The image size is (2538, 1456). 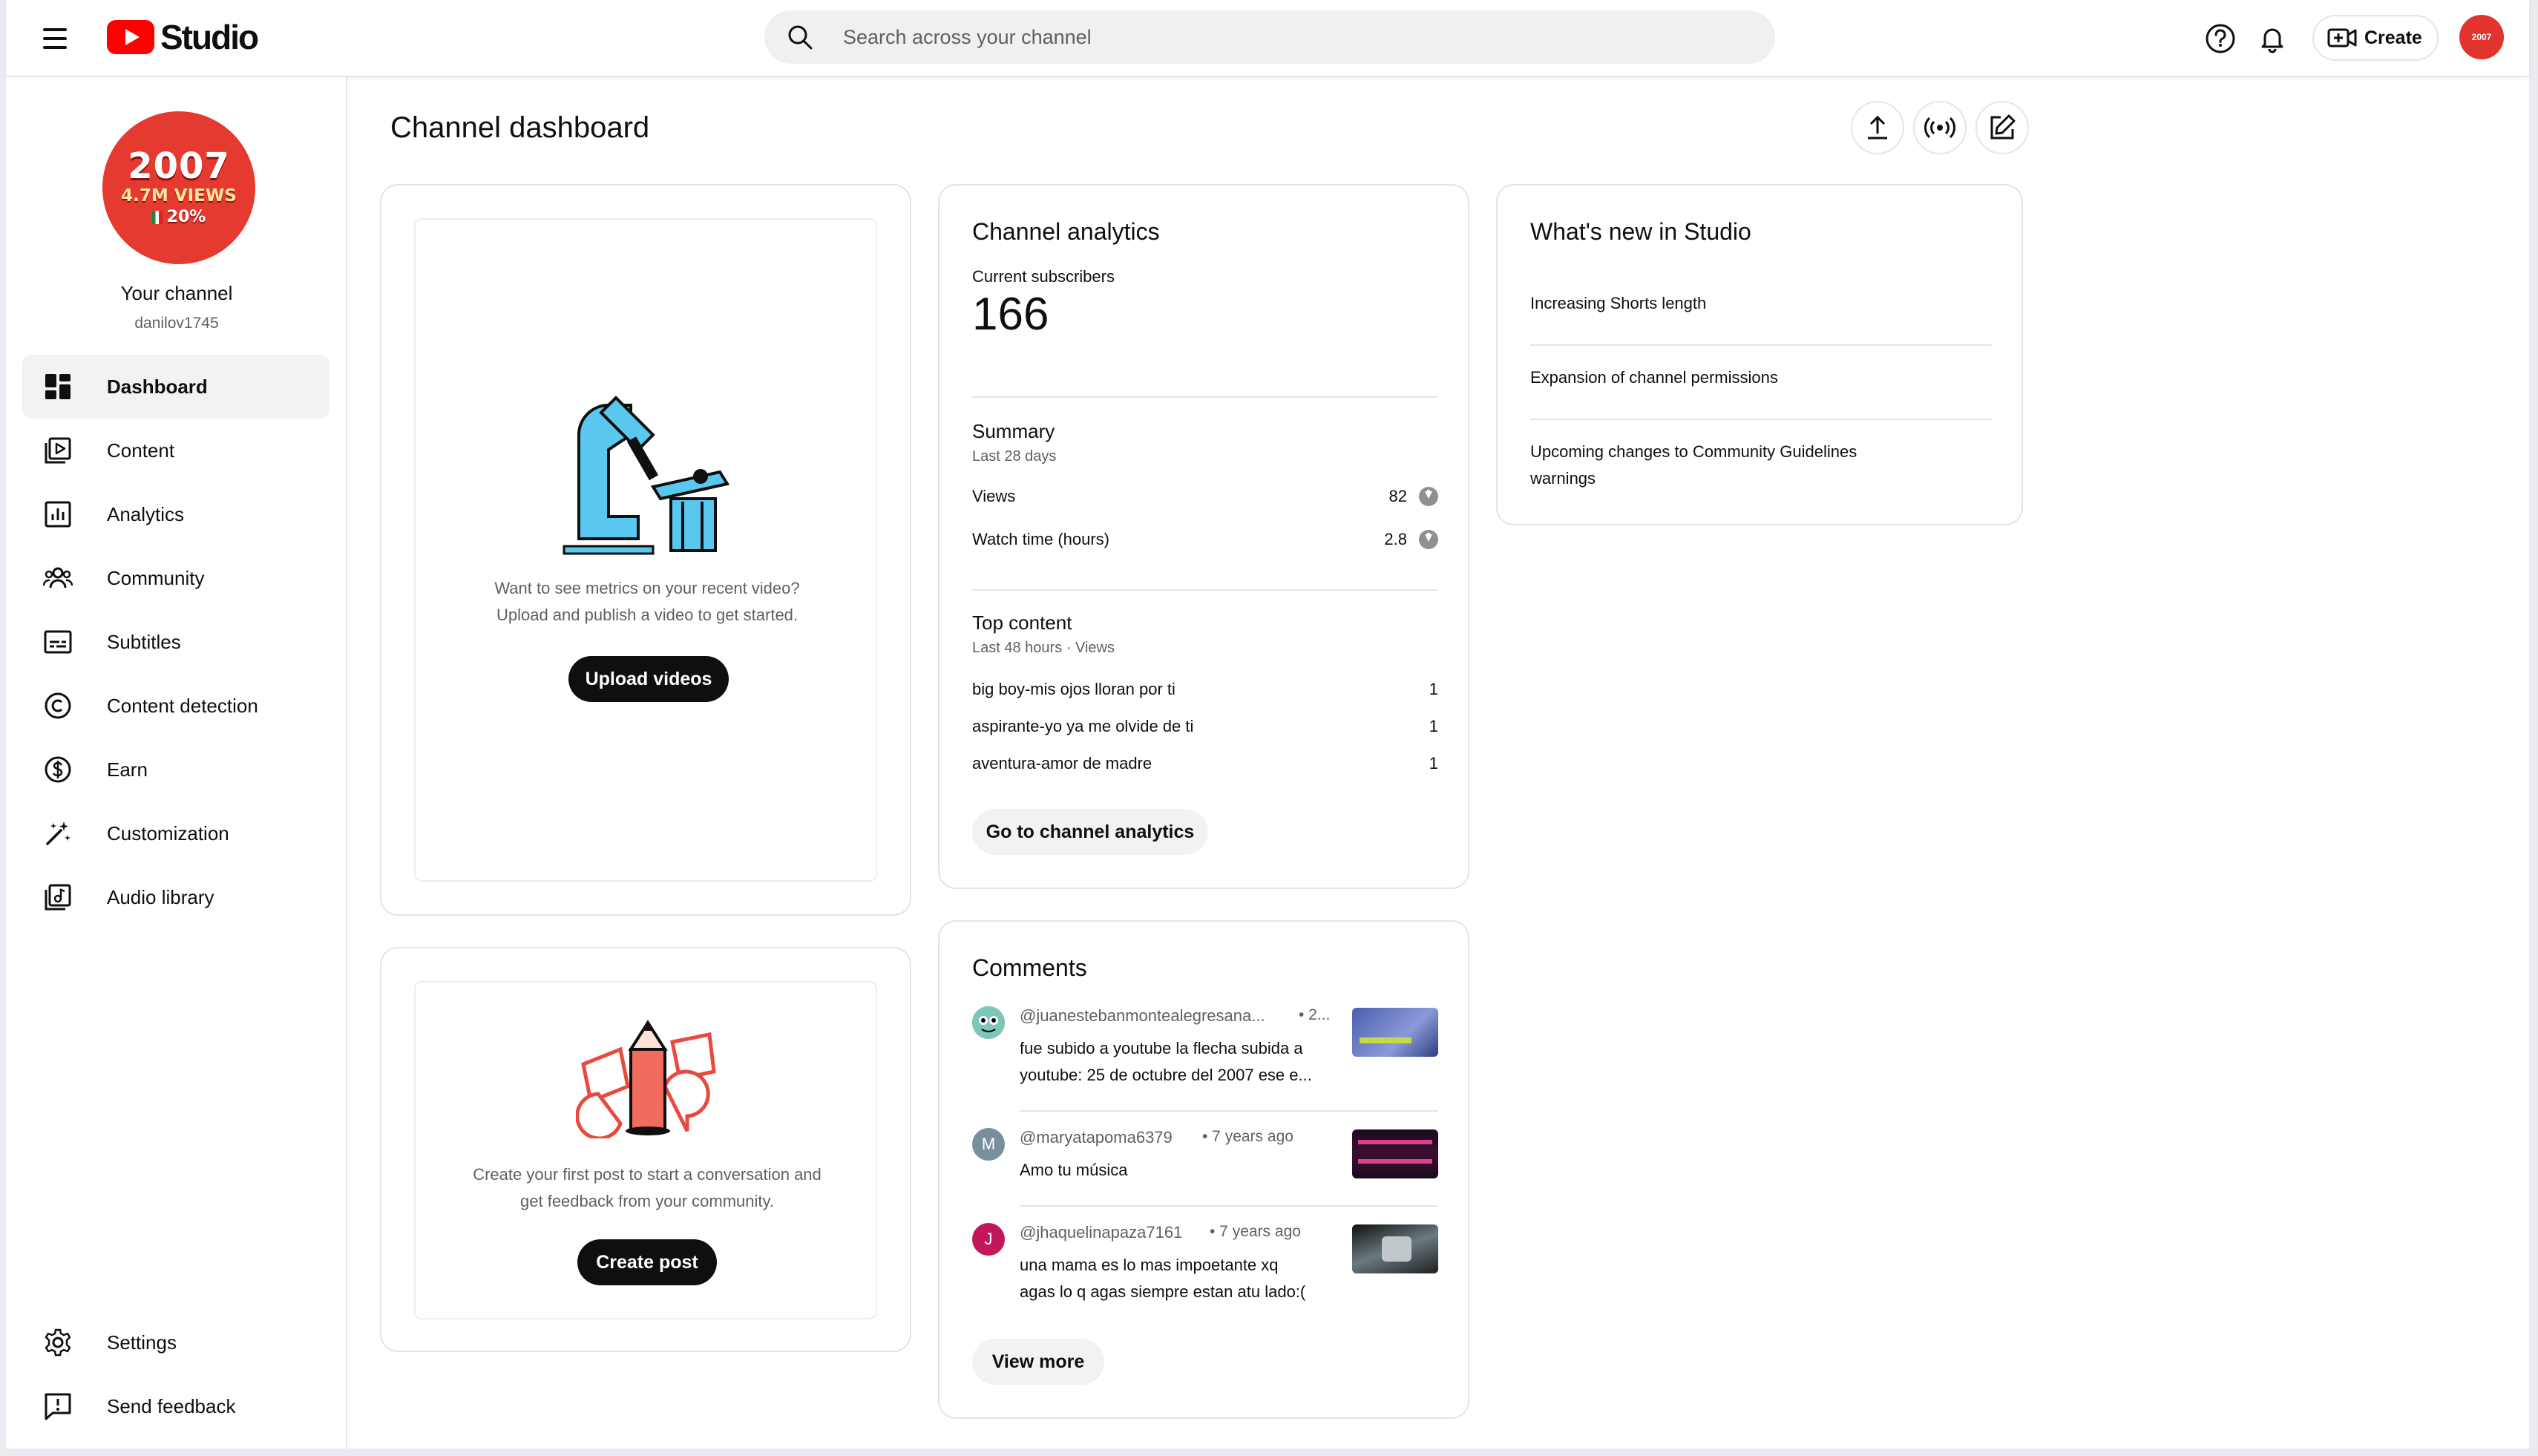 I want to click on comment-avatar-letter: M, so click(x=988, y=1144).